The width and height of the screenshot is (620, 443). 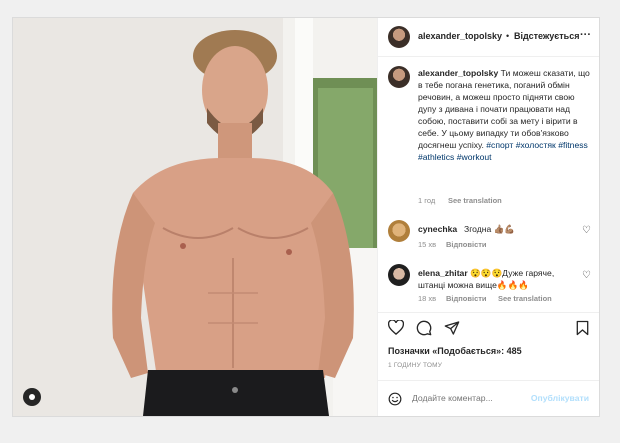 I want to click on comment-username: cynechka, so click(x=437, y=229).